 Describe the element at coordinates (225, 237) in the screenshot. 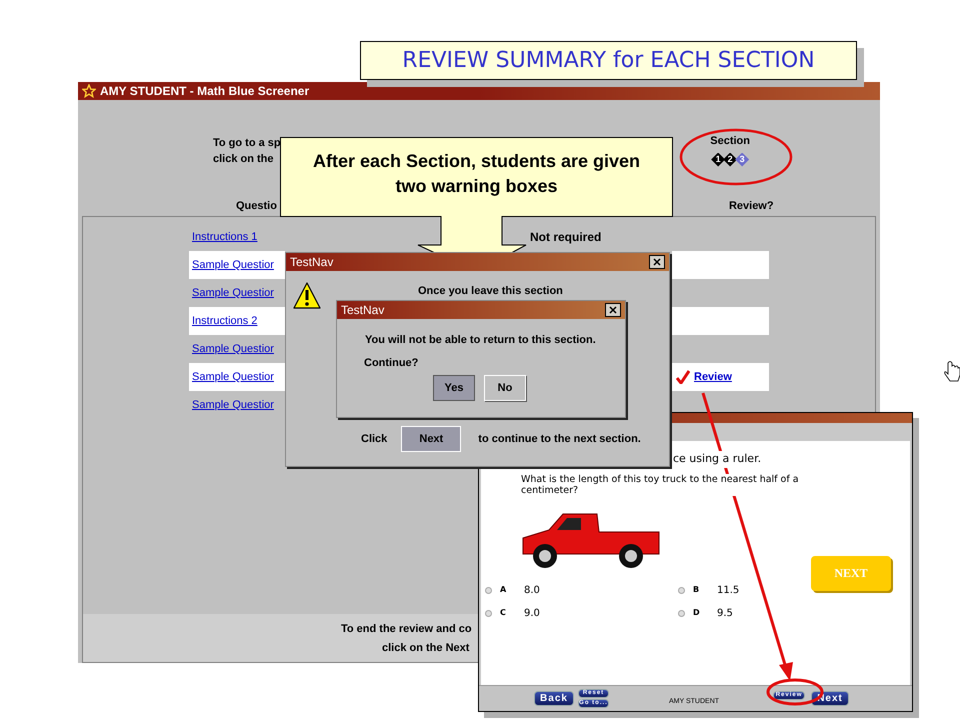

I see `question-link: Instructions 1` at that location.